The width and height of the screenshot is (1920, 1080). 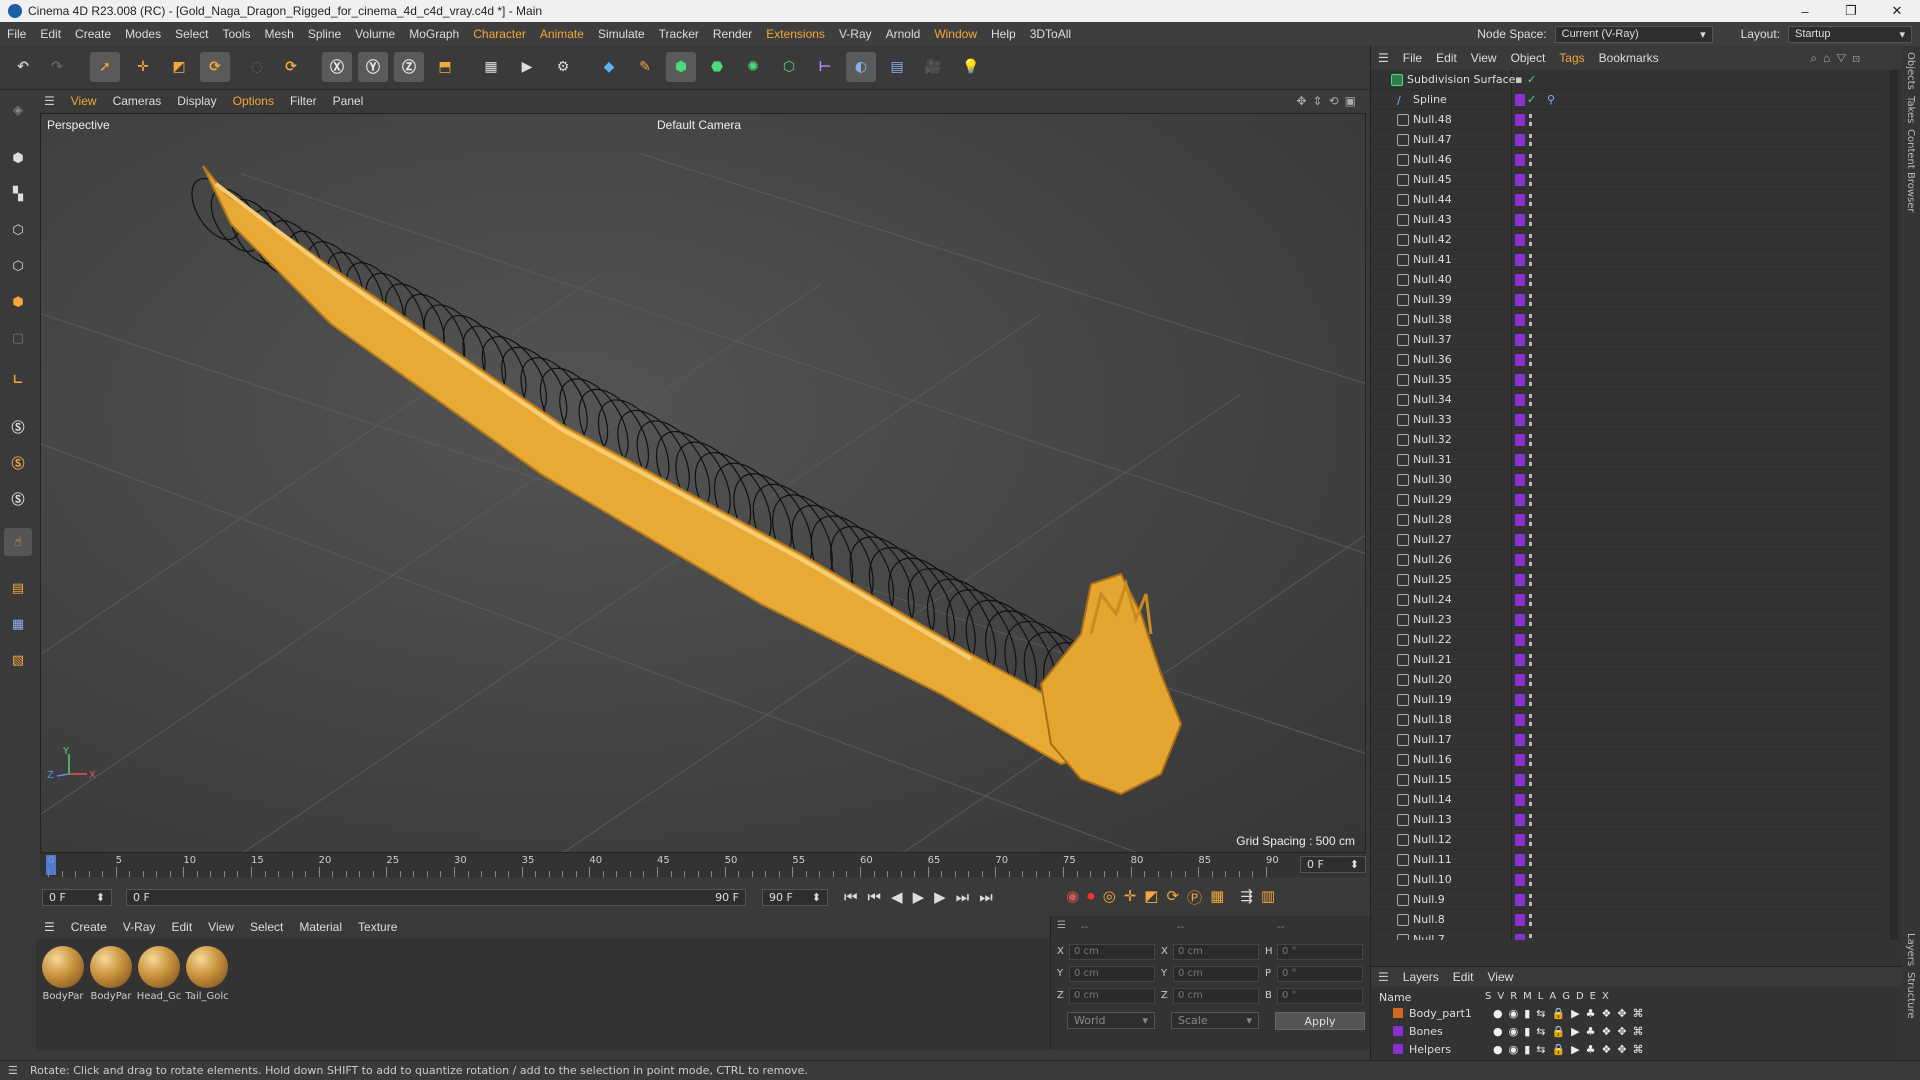 I want to click on menu-render: Render, so click(x=732, y=34).